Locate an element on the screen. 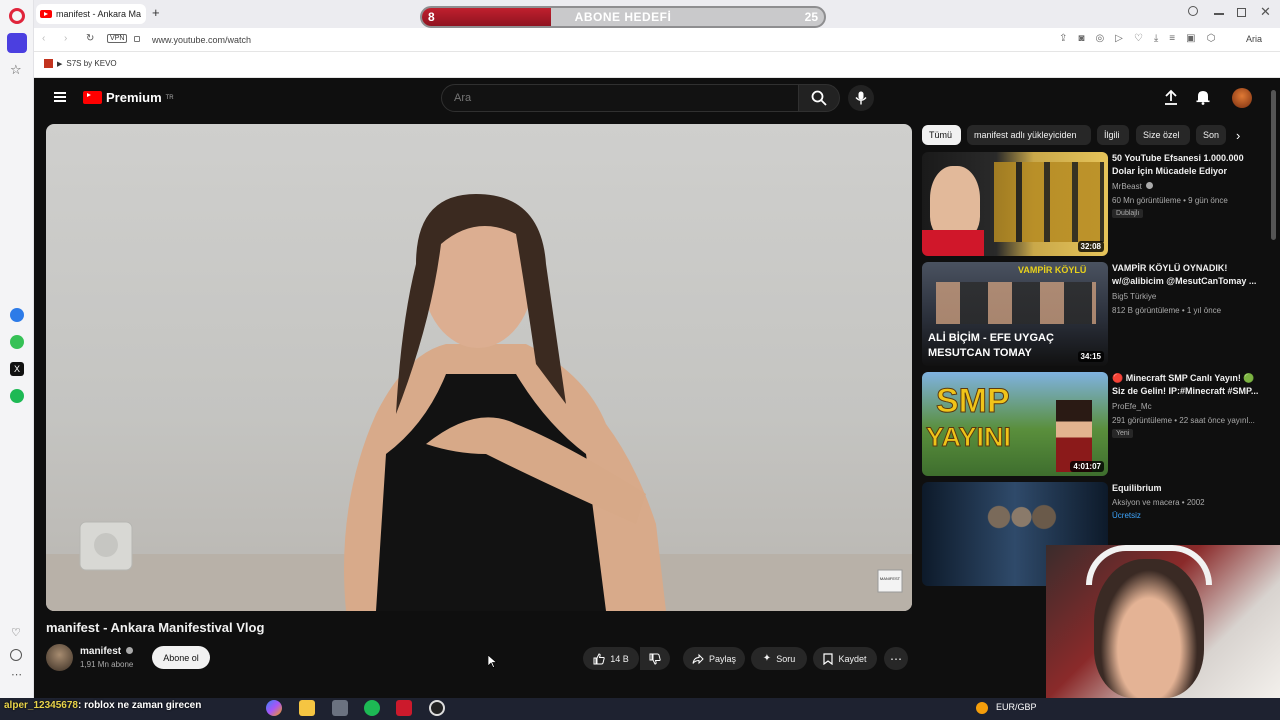 This screenshot has height=720, width=1280. video-thumbnail: 32:08 is located at coordinates (1015, 204).